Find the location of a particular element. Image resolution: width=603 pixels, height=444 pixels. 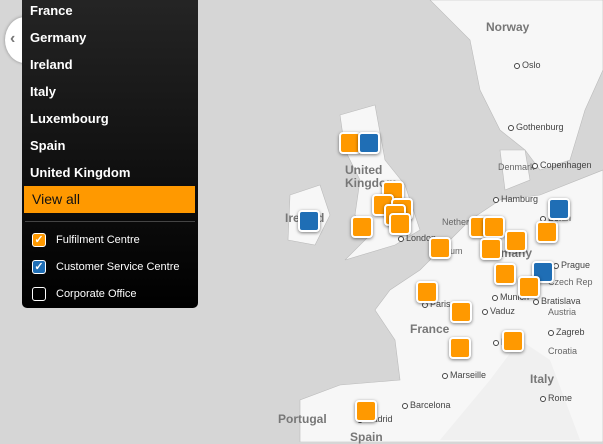

checkbox-unchecked-icon is located at coordinates (39, 293).